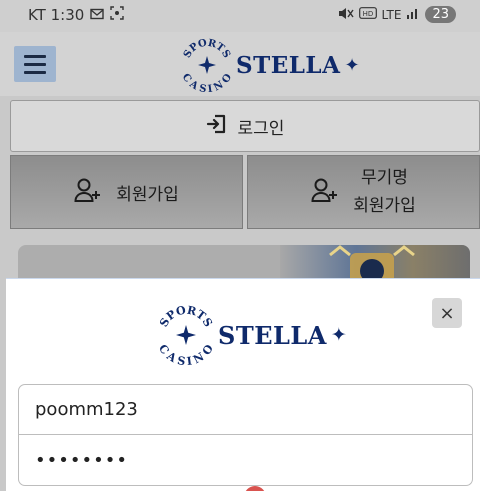 The width and height of the screenshot is (480, 491). I want to click on register-button: 회원가입, so click(126, 192).